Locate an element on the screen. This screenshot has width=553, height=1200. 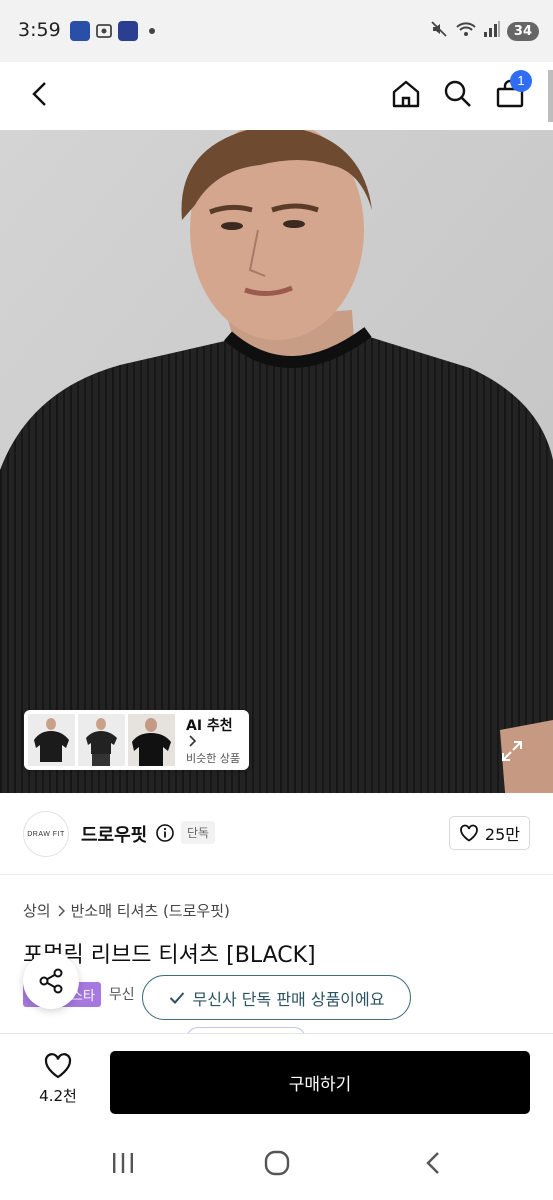
back-button is located at coordinates (40, 94).